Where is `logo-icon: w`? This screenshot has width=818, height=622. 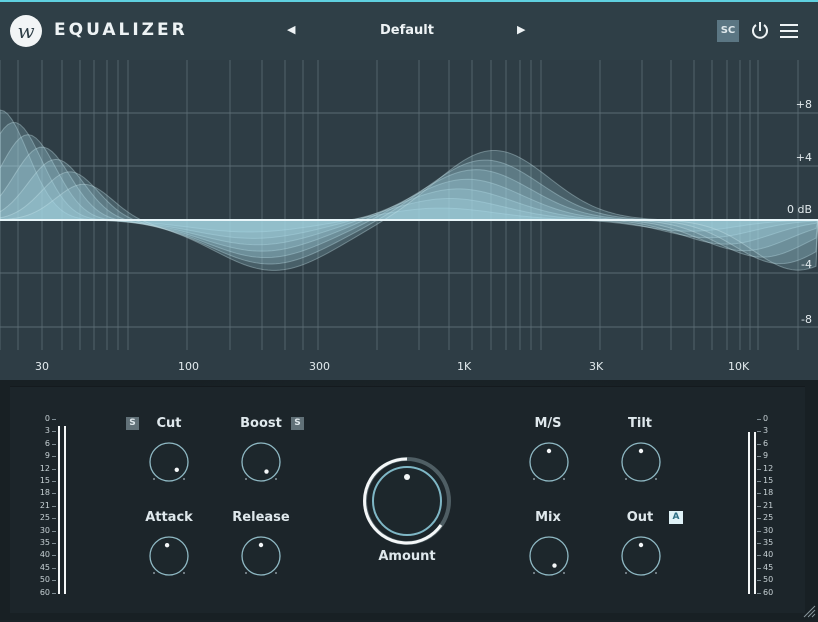 logo-icon: w is located at coordinates (26, 31).